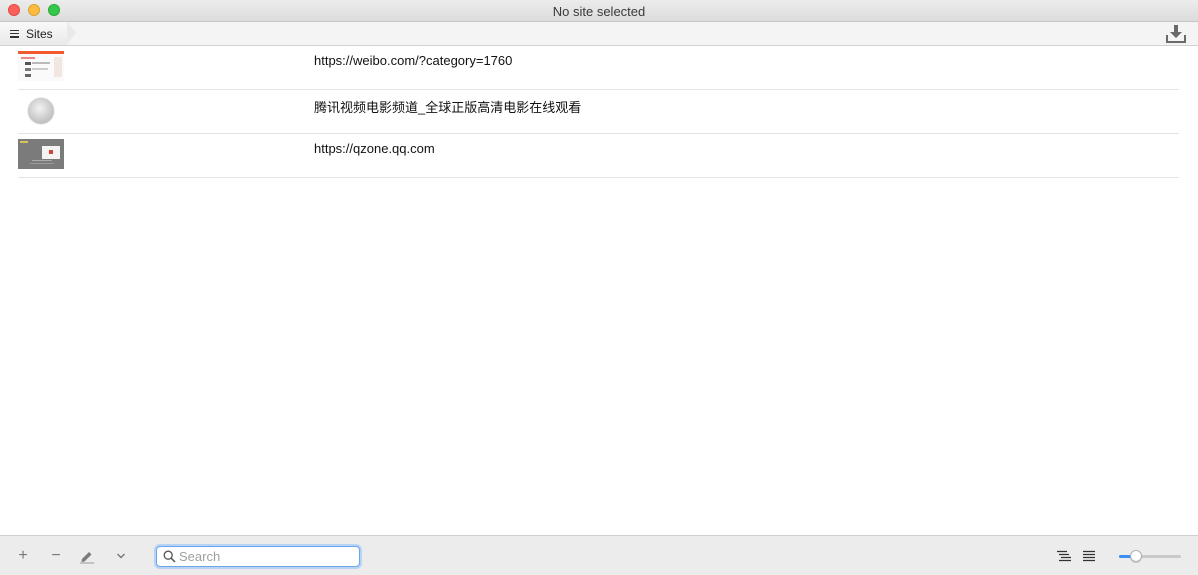  What do you see at coordinates (121, 556) in the screenshot?
I see `chevron-down-icon` at bounding box center [121, 556].